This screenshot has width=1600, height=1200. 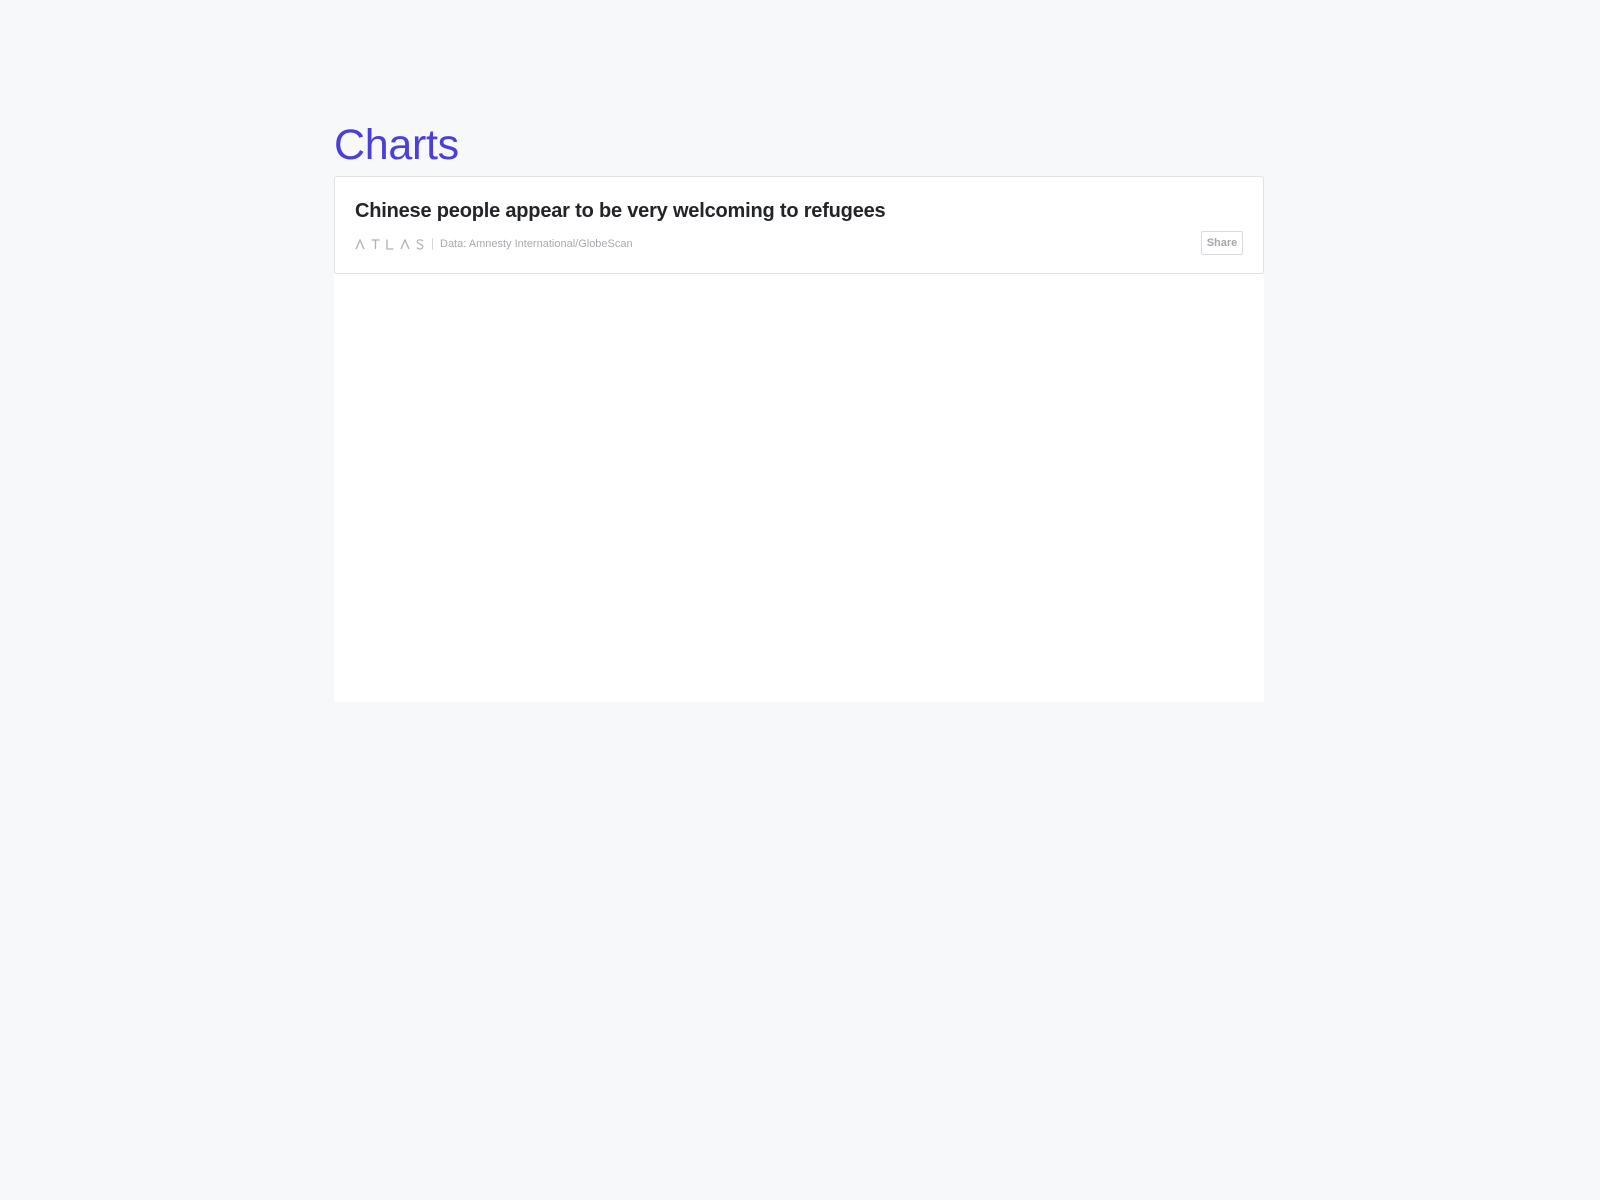 What do you see at coordinates (536, 244) in the screenshot?
I see `data-source: Data: Amnesty International/GlobeScan` at bounding box center [536, 244].